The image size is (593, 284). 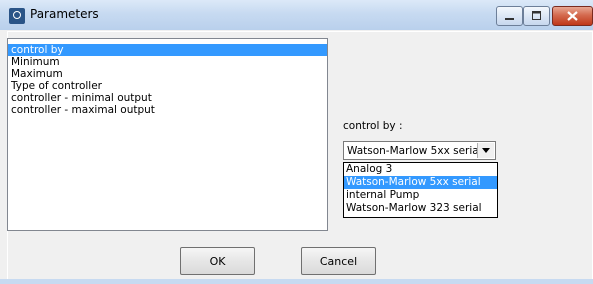 I want to click on maximize-icon, so click(x=536, y=15).